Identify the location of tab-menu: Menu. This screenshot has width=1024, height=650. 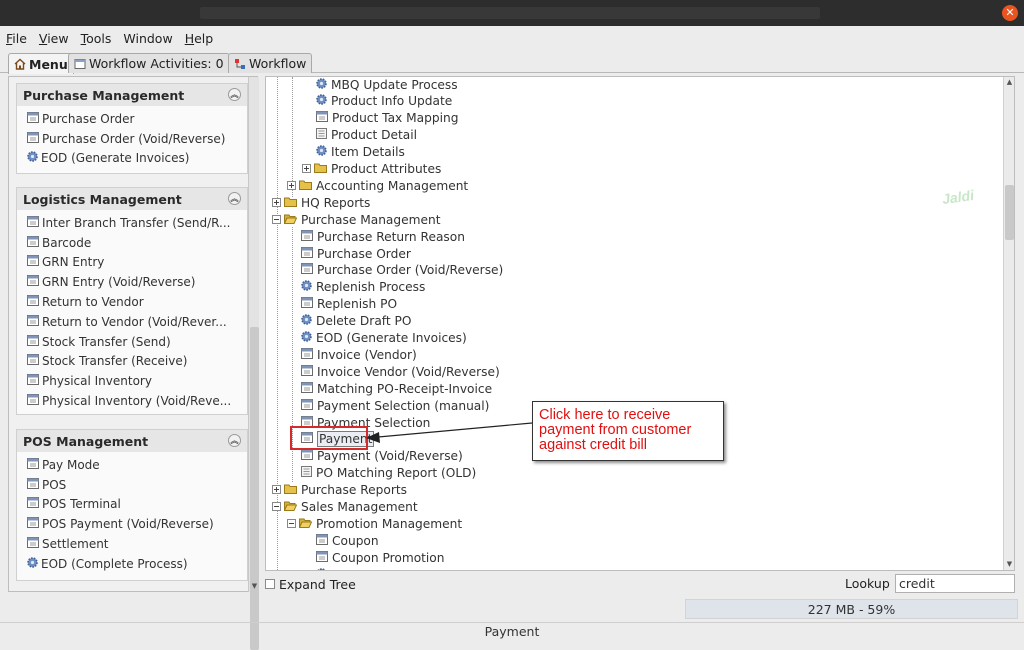
(41, 63).